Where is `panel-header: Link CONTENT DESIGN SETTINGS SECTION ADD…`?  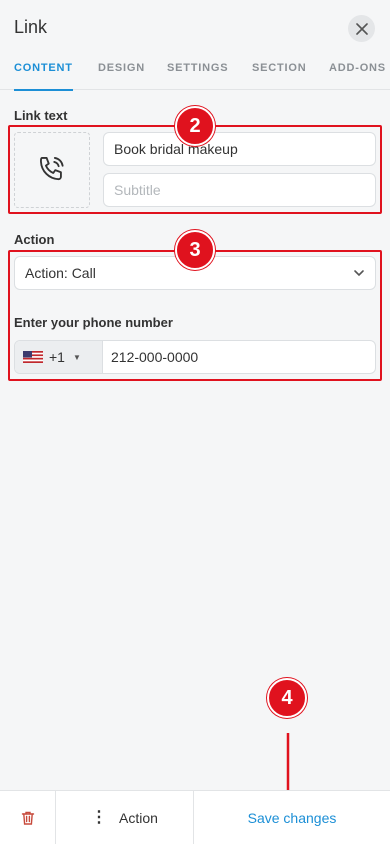
panel-header: Link CONTENT DESIGN SETTINGS SECTION ADD… is located at coordinates (195, 45).